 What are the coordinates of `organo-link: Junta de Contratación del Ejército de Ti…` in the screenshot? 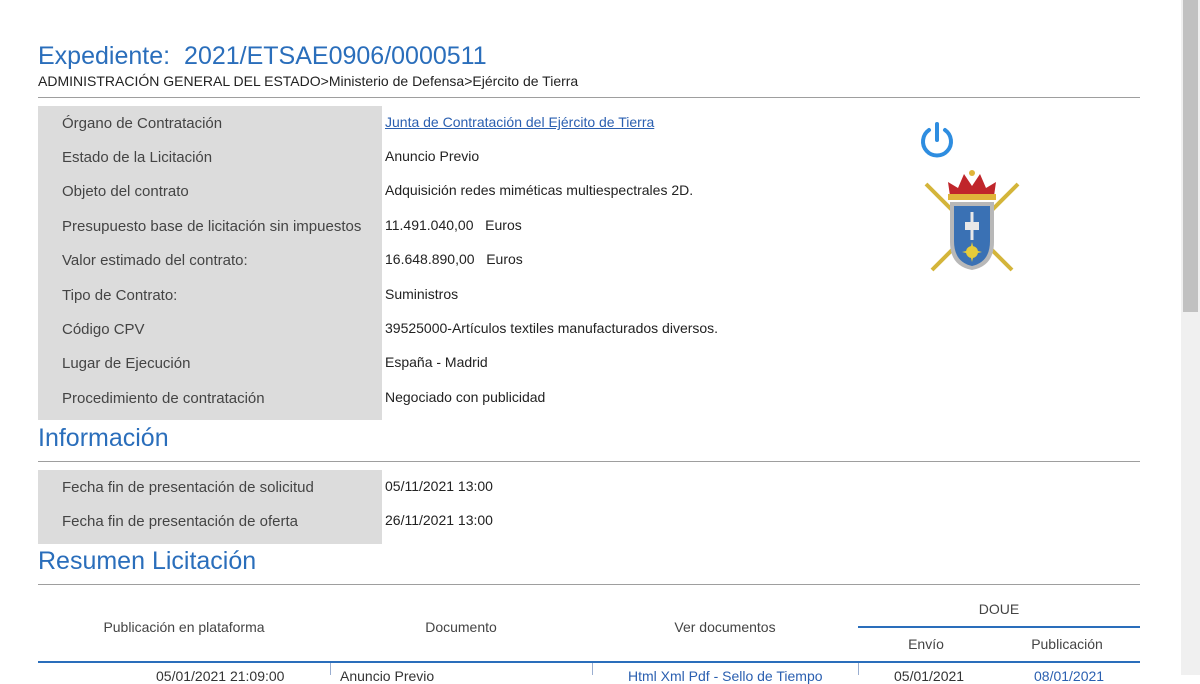 It's located at (519, 122).